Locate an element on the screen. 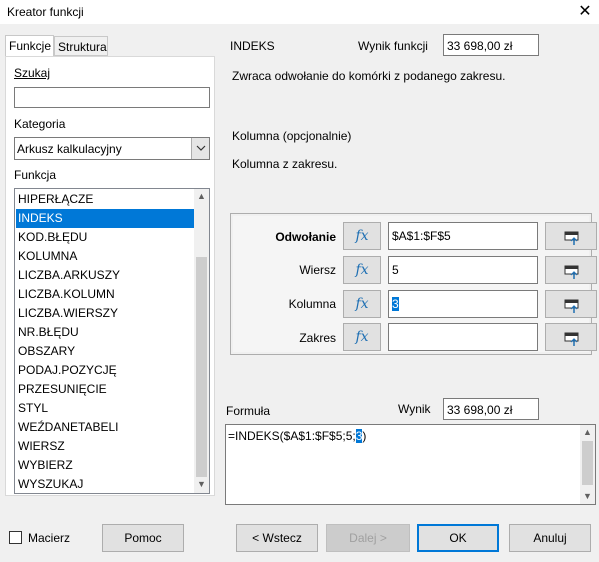 The image size is (599, 562). window-title: Kreator funkcji is located at coordinates (45, 12).